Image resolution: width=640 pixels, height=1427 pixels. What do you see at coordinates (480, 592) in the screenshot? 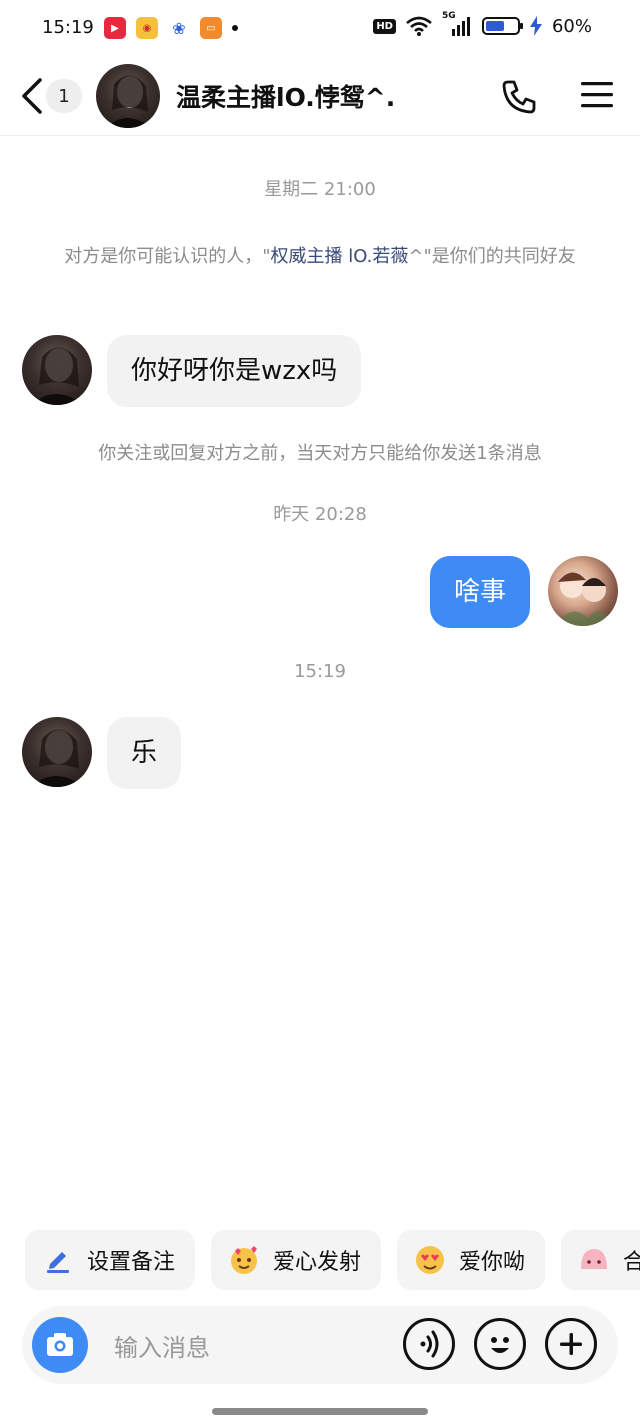
I see `outgoing-message-bubble: 啥事` at bounding box center [480, 592].